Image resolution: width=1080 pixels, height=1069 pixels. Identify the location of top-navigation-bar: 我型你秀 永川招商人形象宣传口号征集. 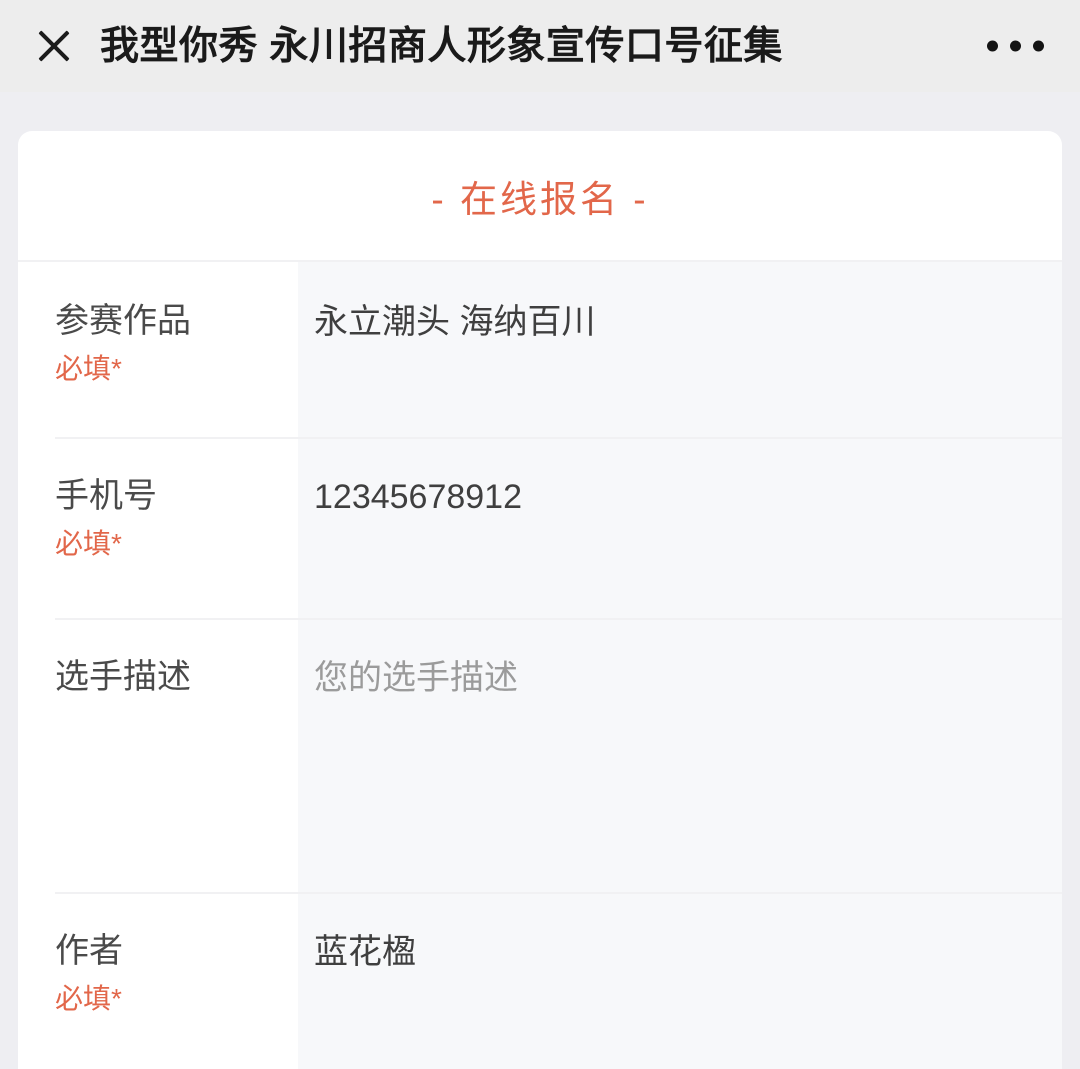
(540, 46).